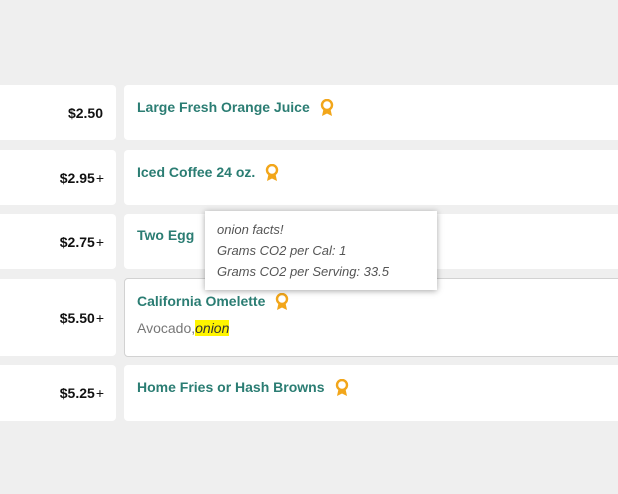 The width and height of the screenshot is (618, 494). I want to click on item-price: $5.50, so click(77, 317).